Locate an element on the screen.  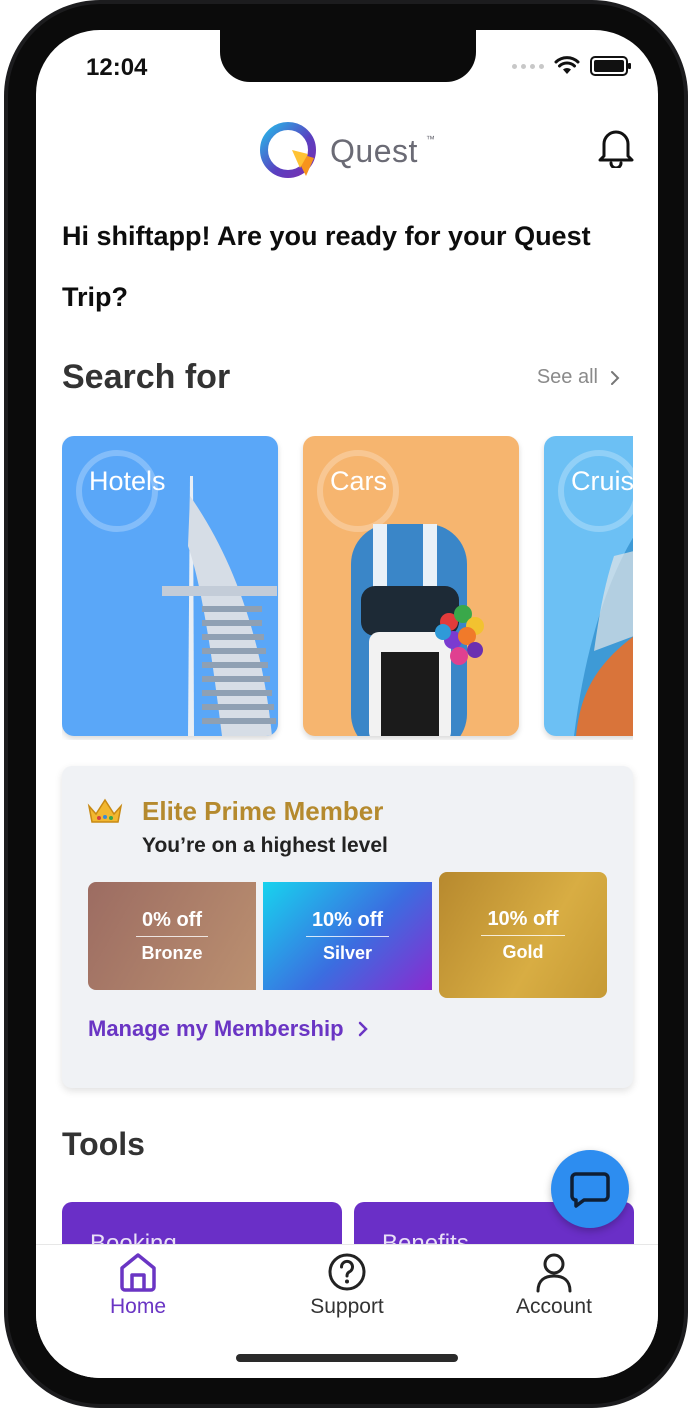
wifi-icon is located at coordinates (567, 65).